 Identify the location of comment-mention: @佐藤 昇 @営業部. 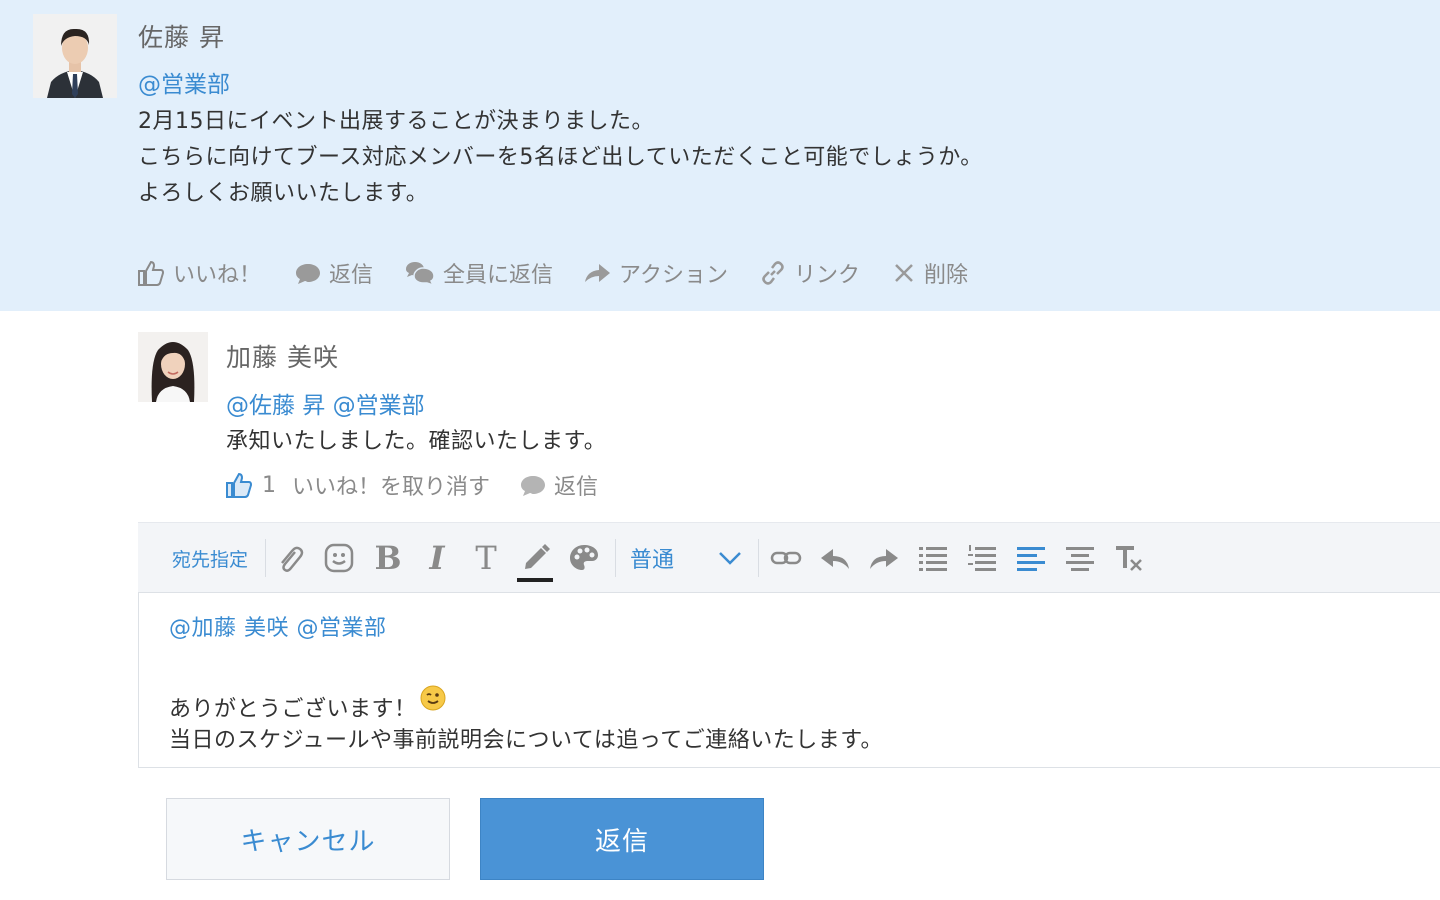
(325, 403).